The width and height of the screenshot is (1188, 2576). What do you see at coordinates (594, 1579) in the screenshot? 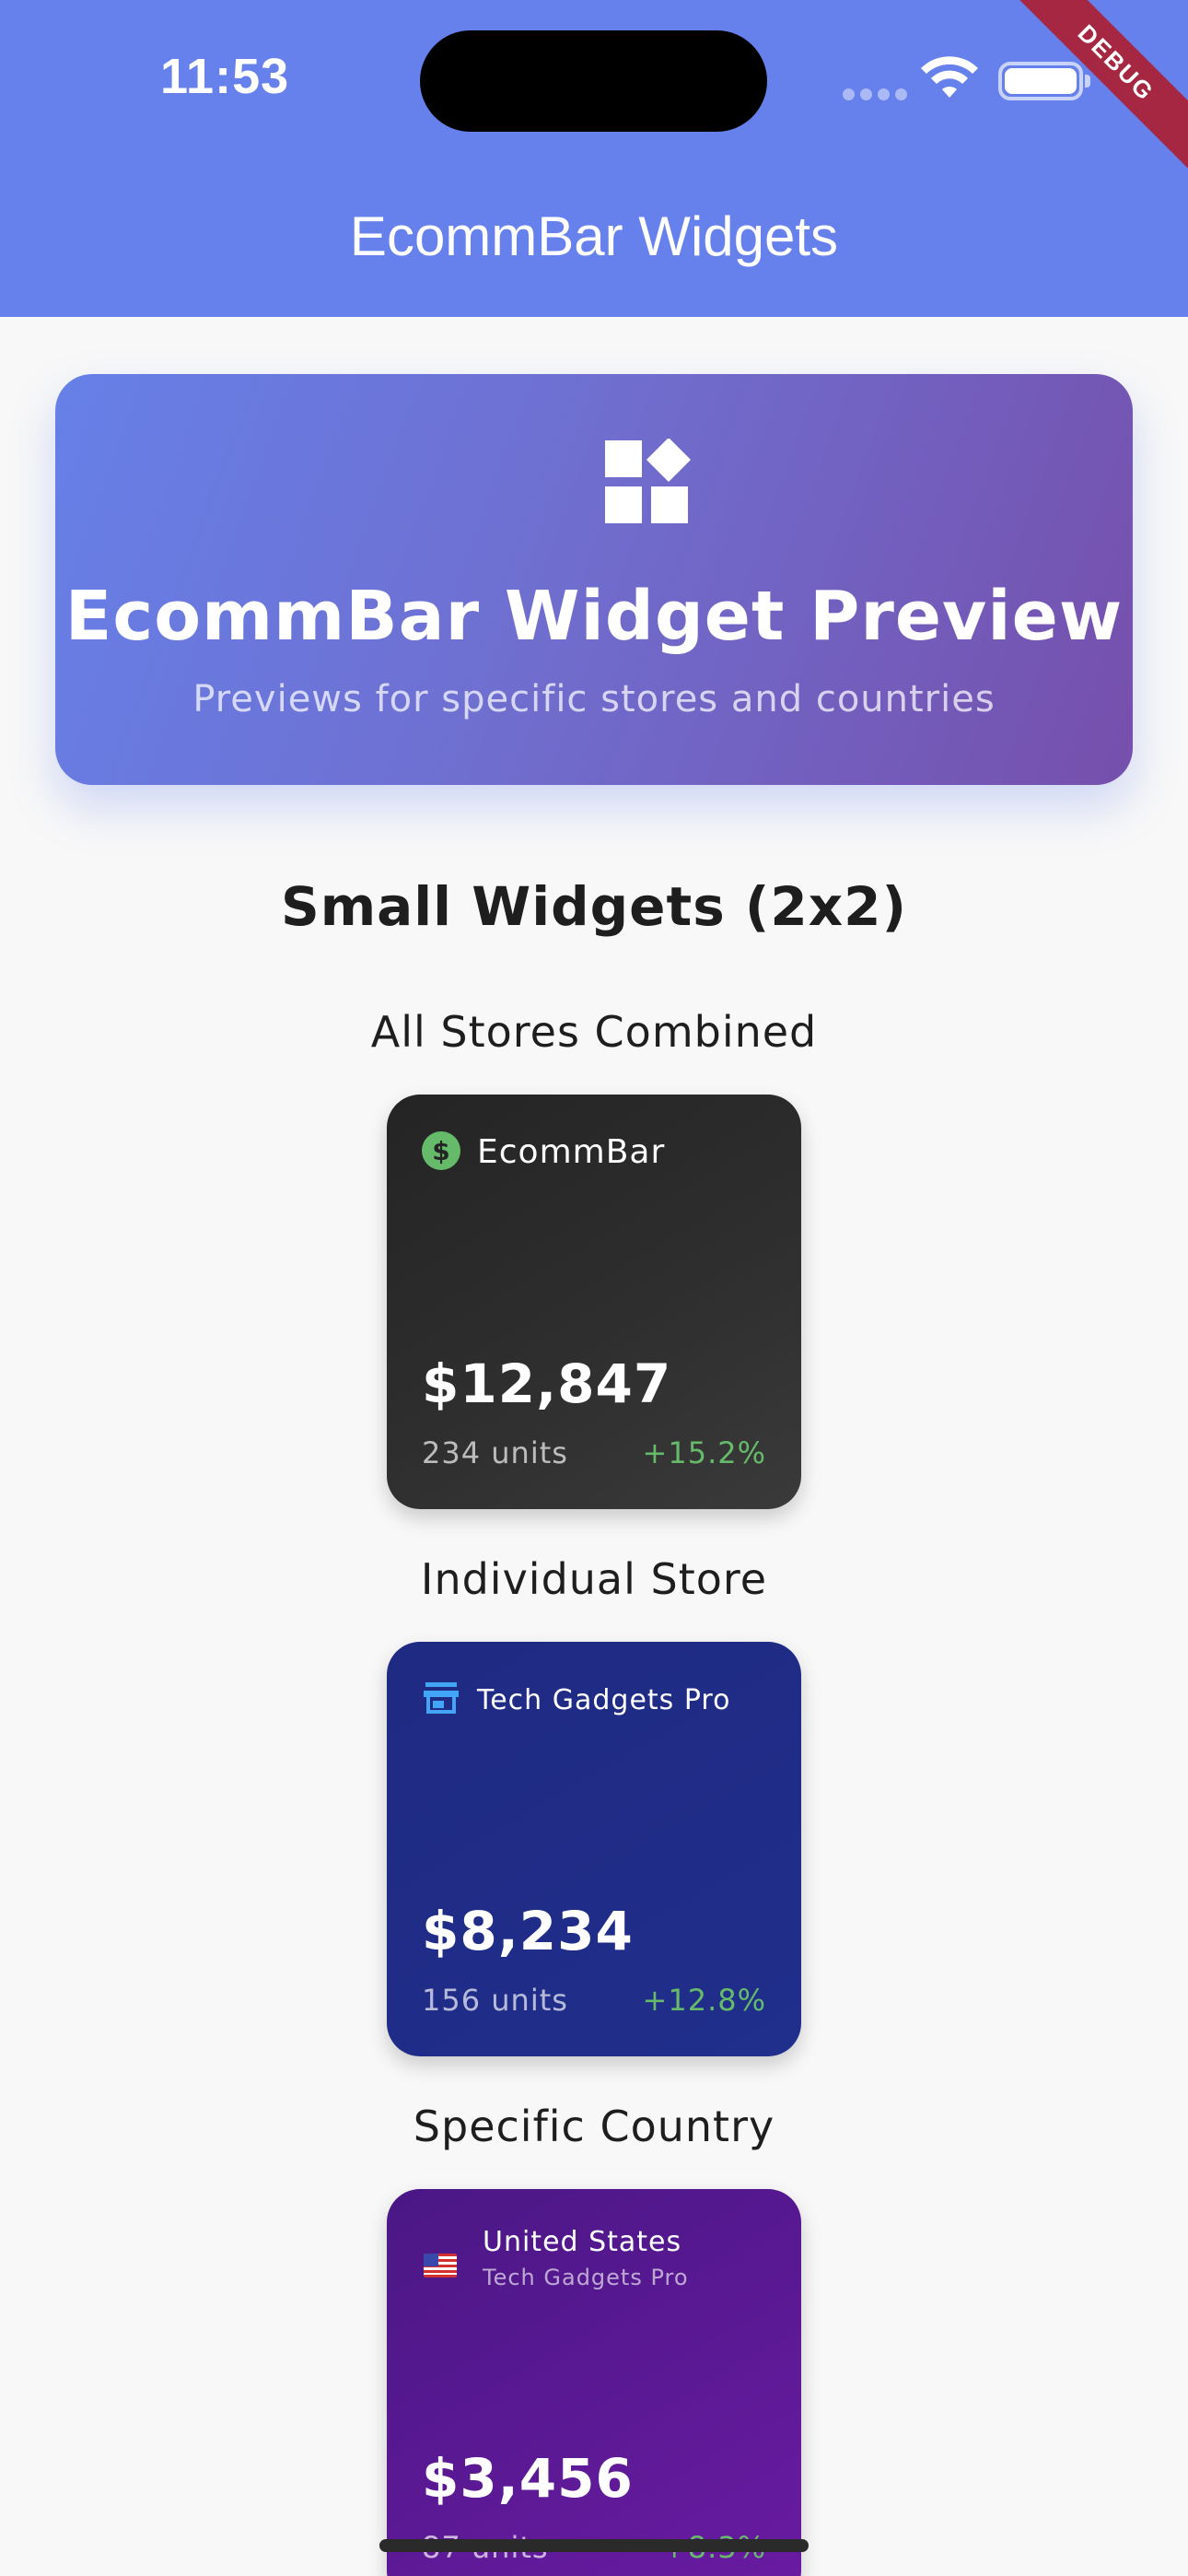
I see `widget-label-individual-store: Individual Store` at bounding box center [594, 1579].